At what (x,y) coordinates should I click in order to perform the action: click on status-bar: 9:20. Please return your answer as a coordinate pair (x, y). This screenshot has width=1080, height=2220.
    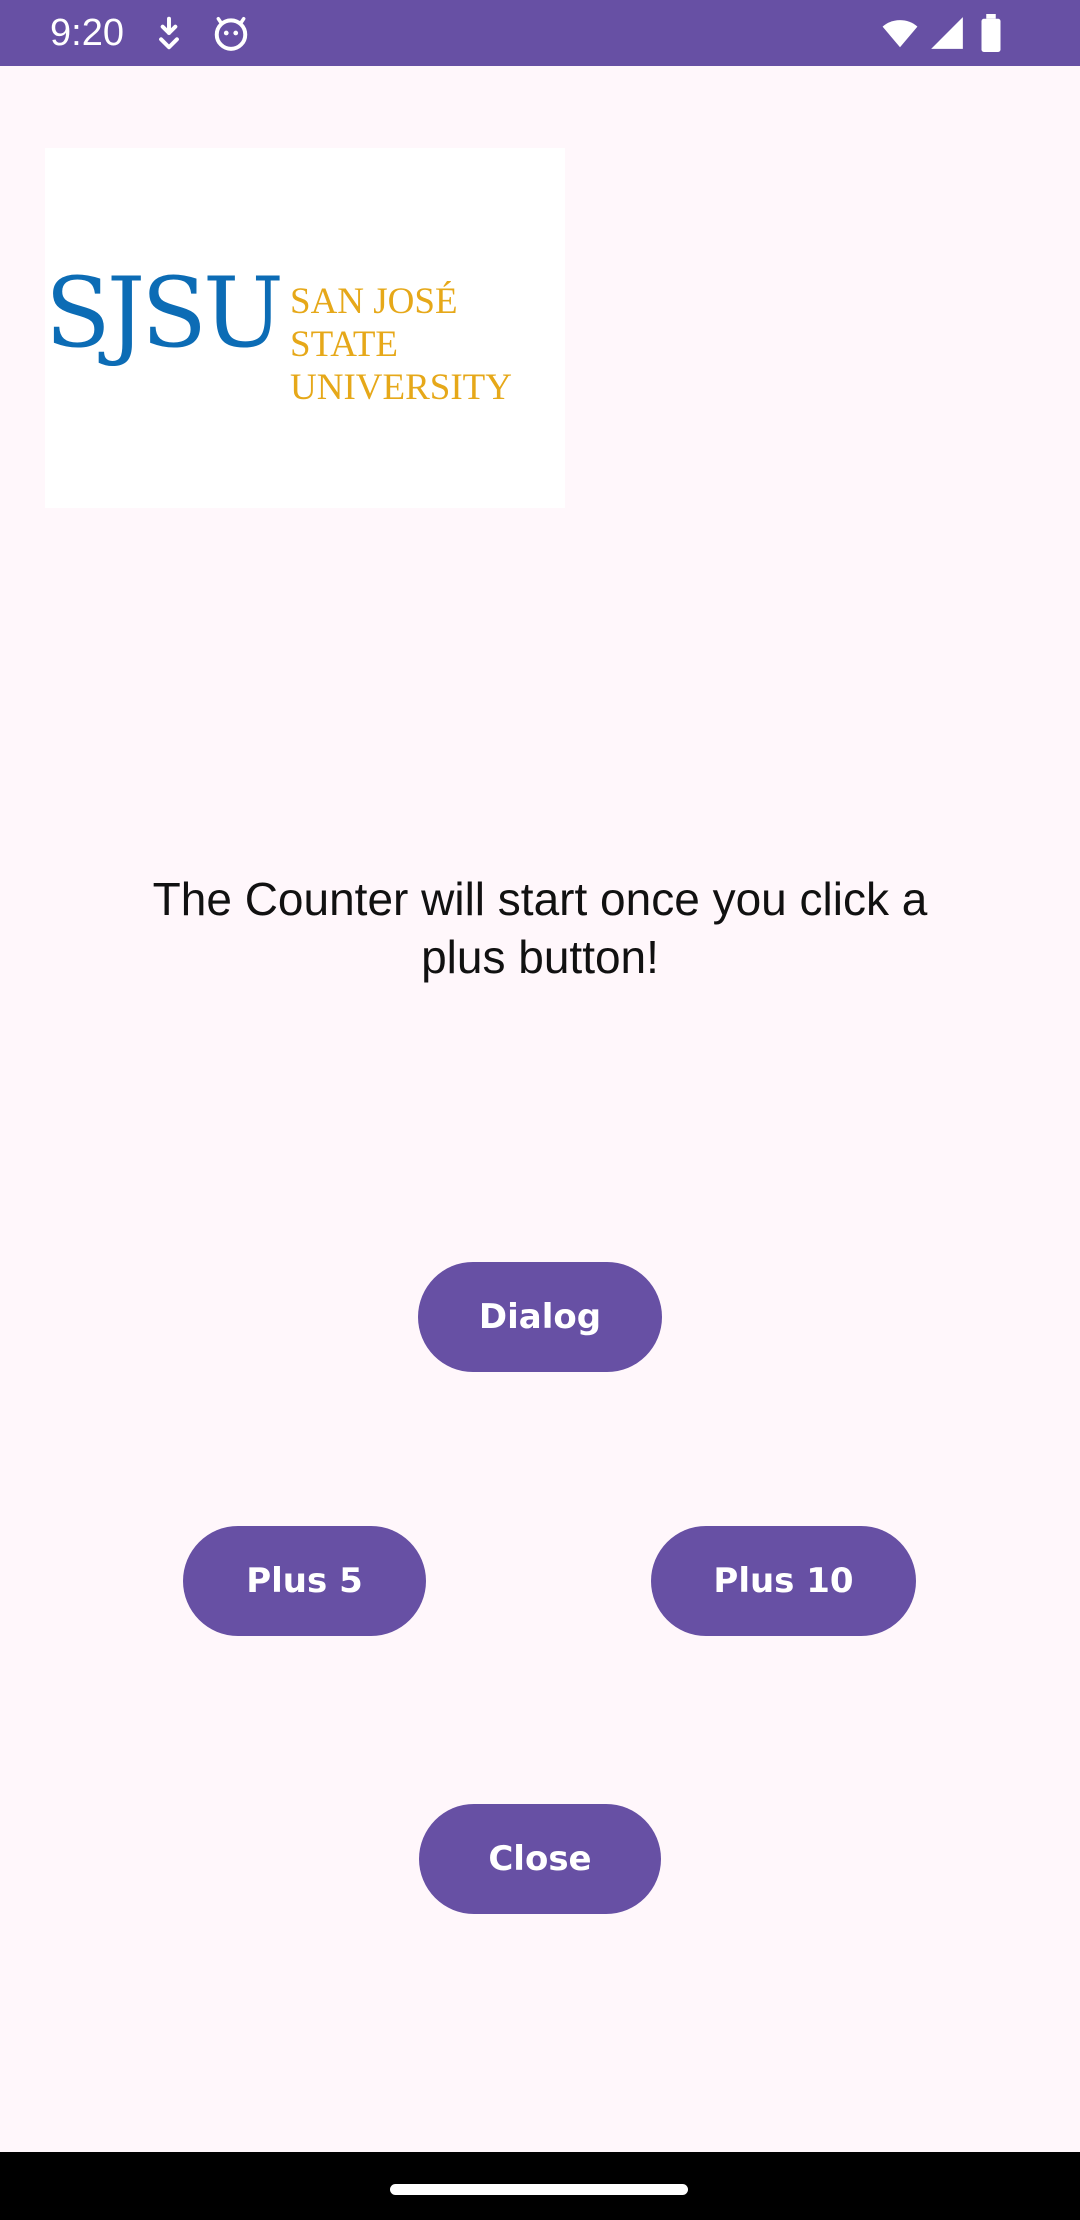
    Looking at the image, I should click on (540, 33).